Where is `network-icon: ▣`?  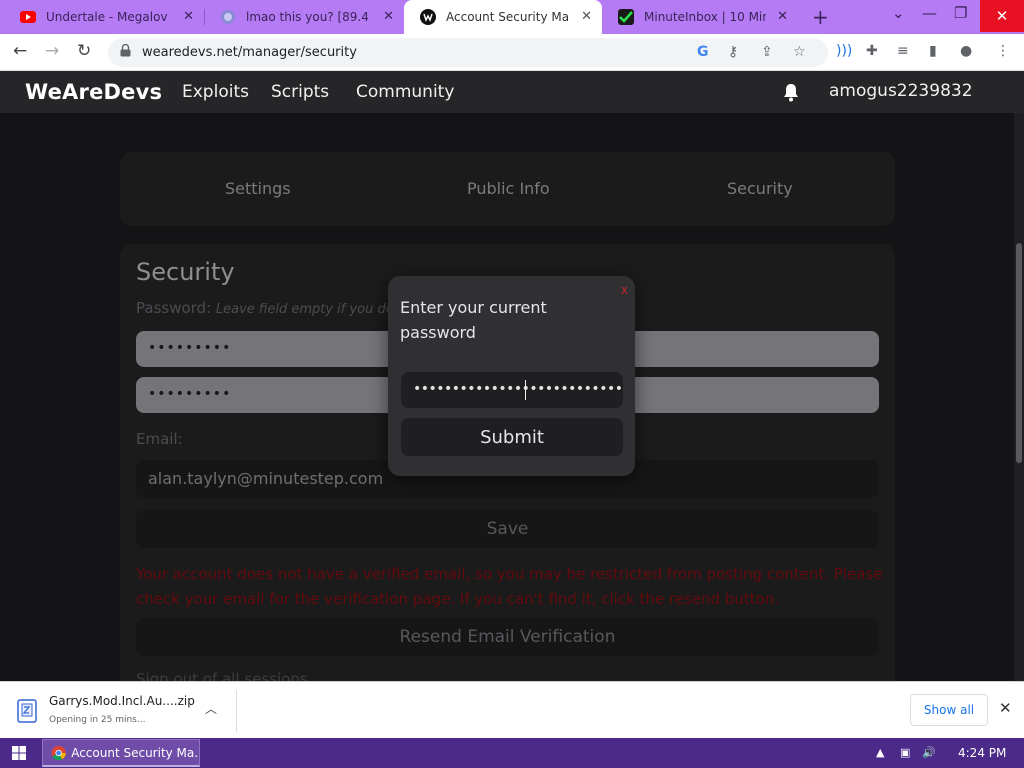
network-icon: ▣ is located at coordinates (905, 752).